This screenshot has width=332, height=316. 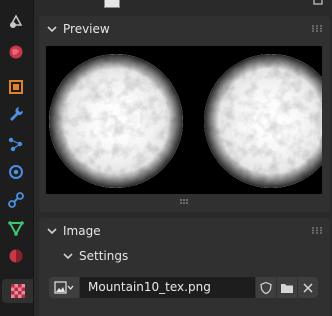 I want to click on modifier-tab, so click(x=16, y=114).